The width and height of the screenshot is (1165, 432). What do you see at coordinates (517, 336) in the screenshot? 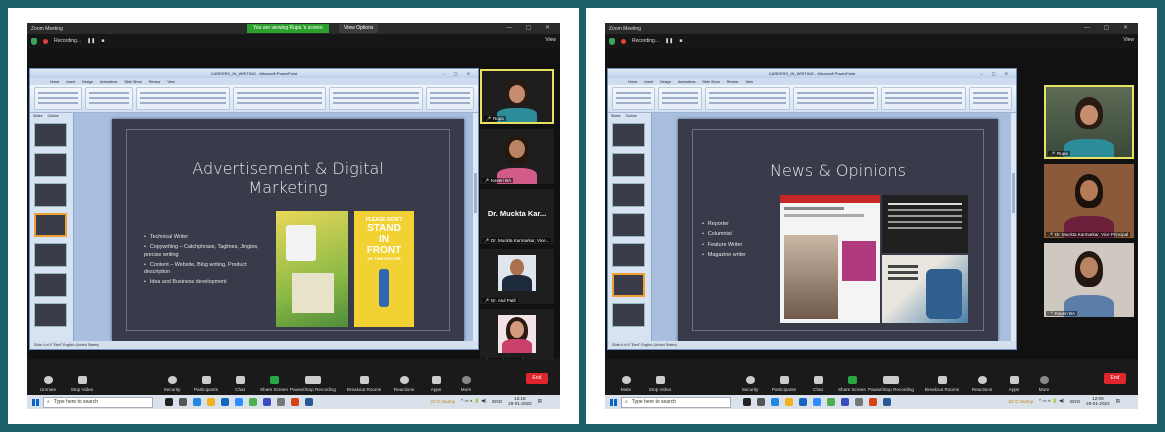
I see `participant-tile-jayashri: Jayashri Bangali` at bounding box center [517, 336].